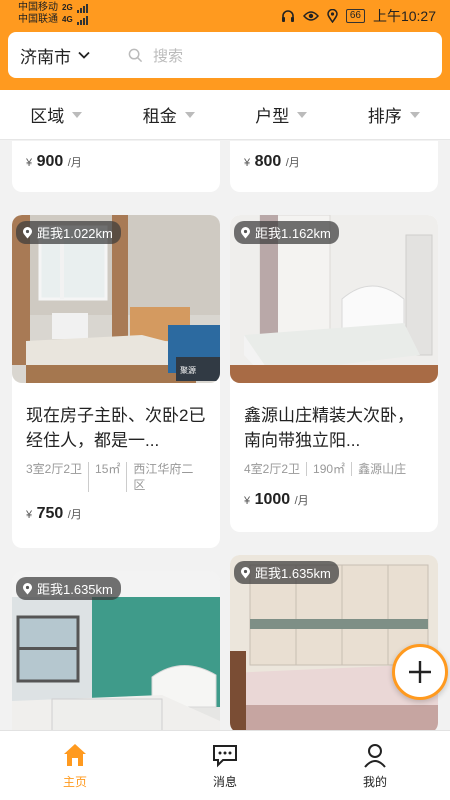  What do you see at coordinates (75, 755) in the screenshot?
I see `home-icon` at bounding box center [75, 755].